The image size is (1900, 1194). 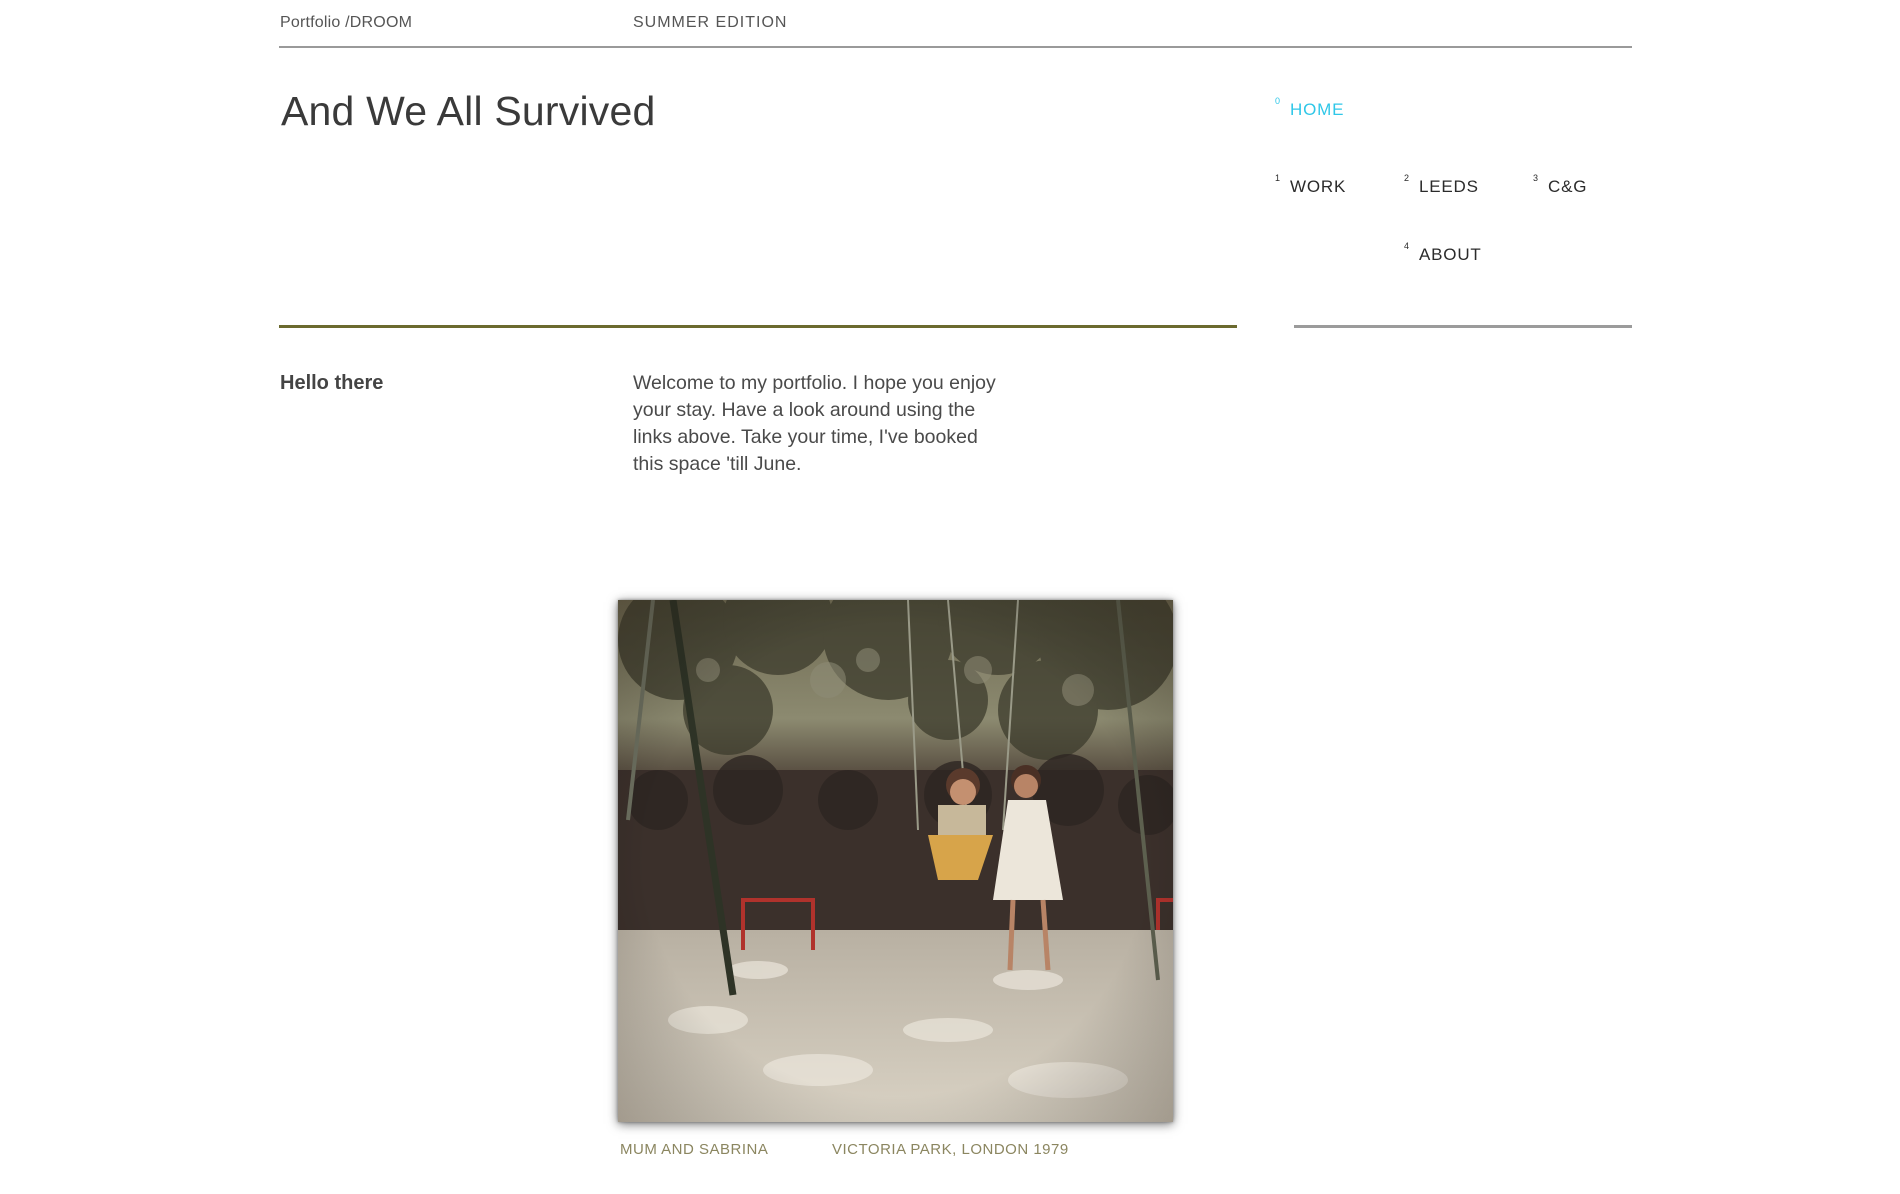 What do you see at coordinates (1317, 109) in the screenshot?
I see `nav-item-label: HOME` at bounding box center [1317, 109].